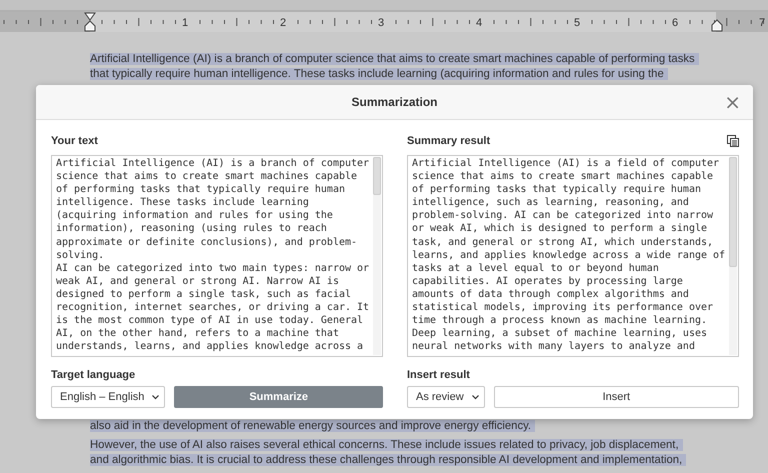 The width and height of the screenshot is (768, 473). Describe the element at coordinates (379, 74) in the screenshot. I see `document-text: that typically require human intelligence. These tasks include learning (acquiring information and rules for using the` at that location.